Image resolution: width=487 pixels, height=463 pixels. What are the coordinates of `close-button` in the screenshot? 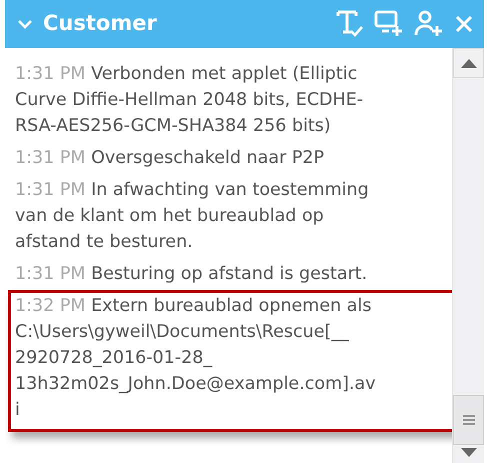 It's located at (464, 24).